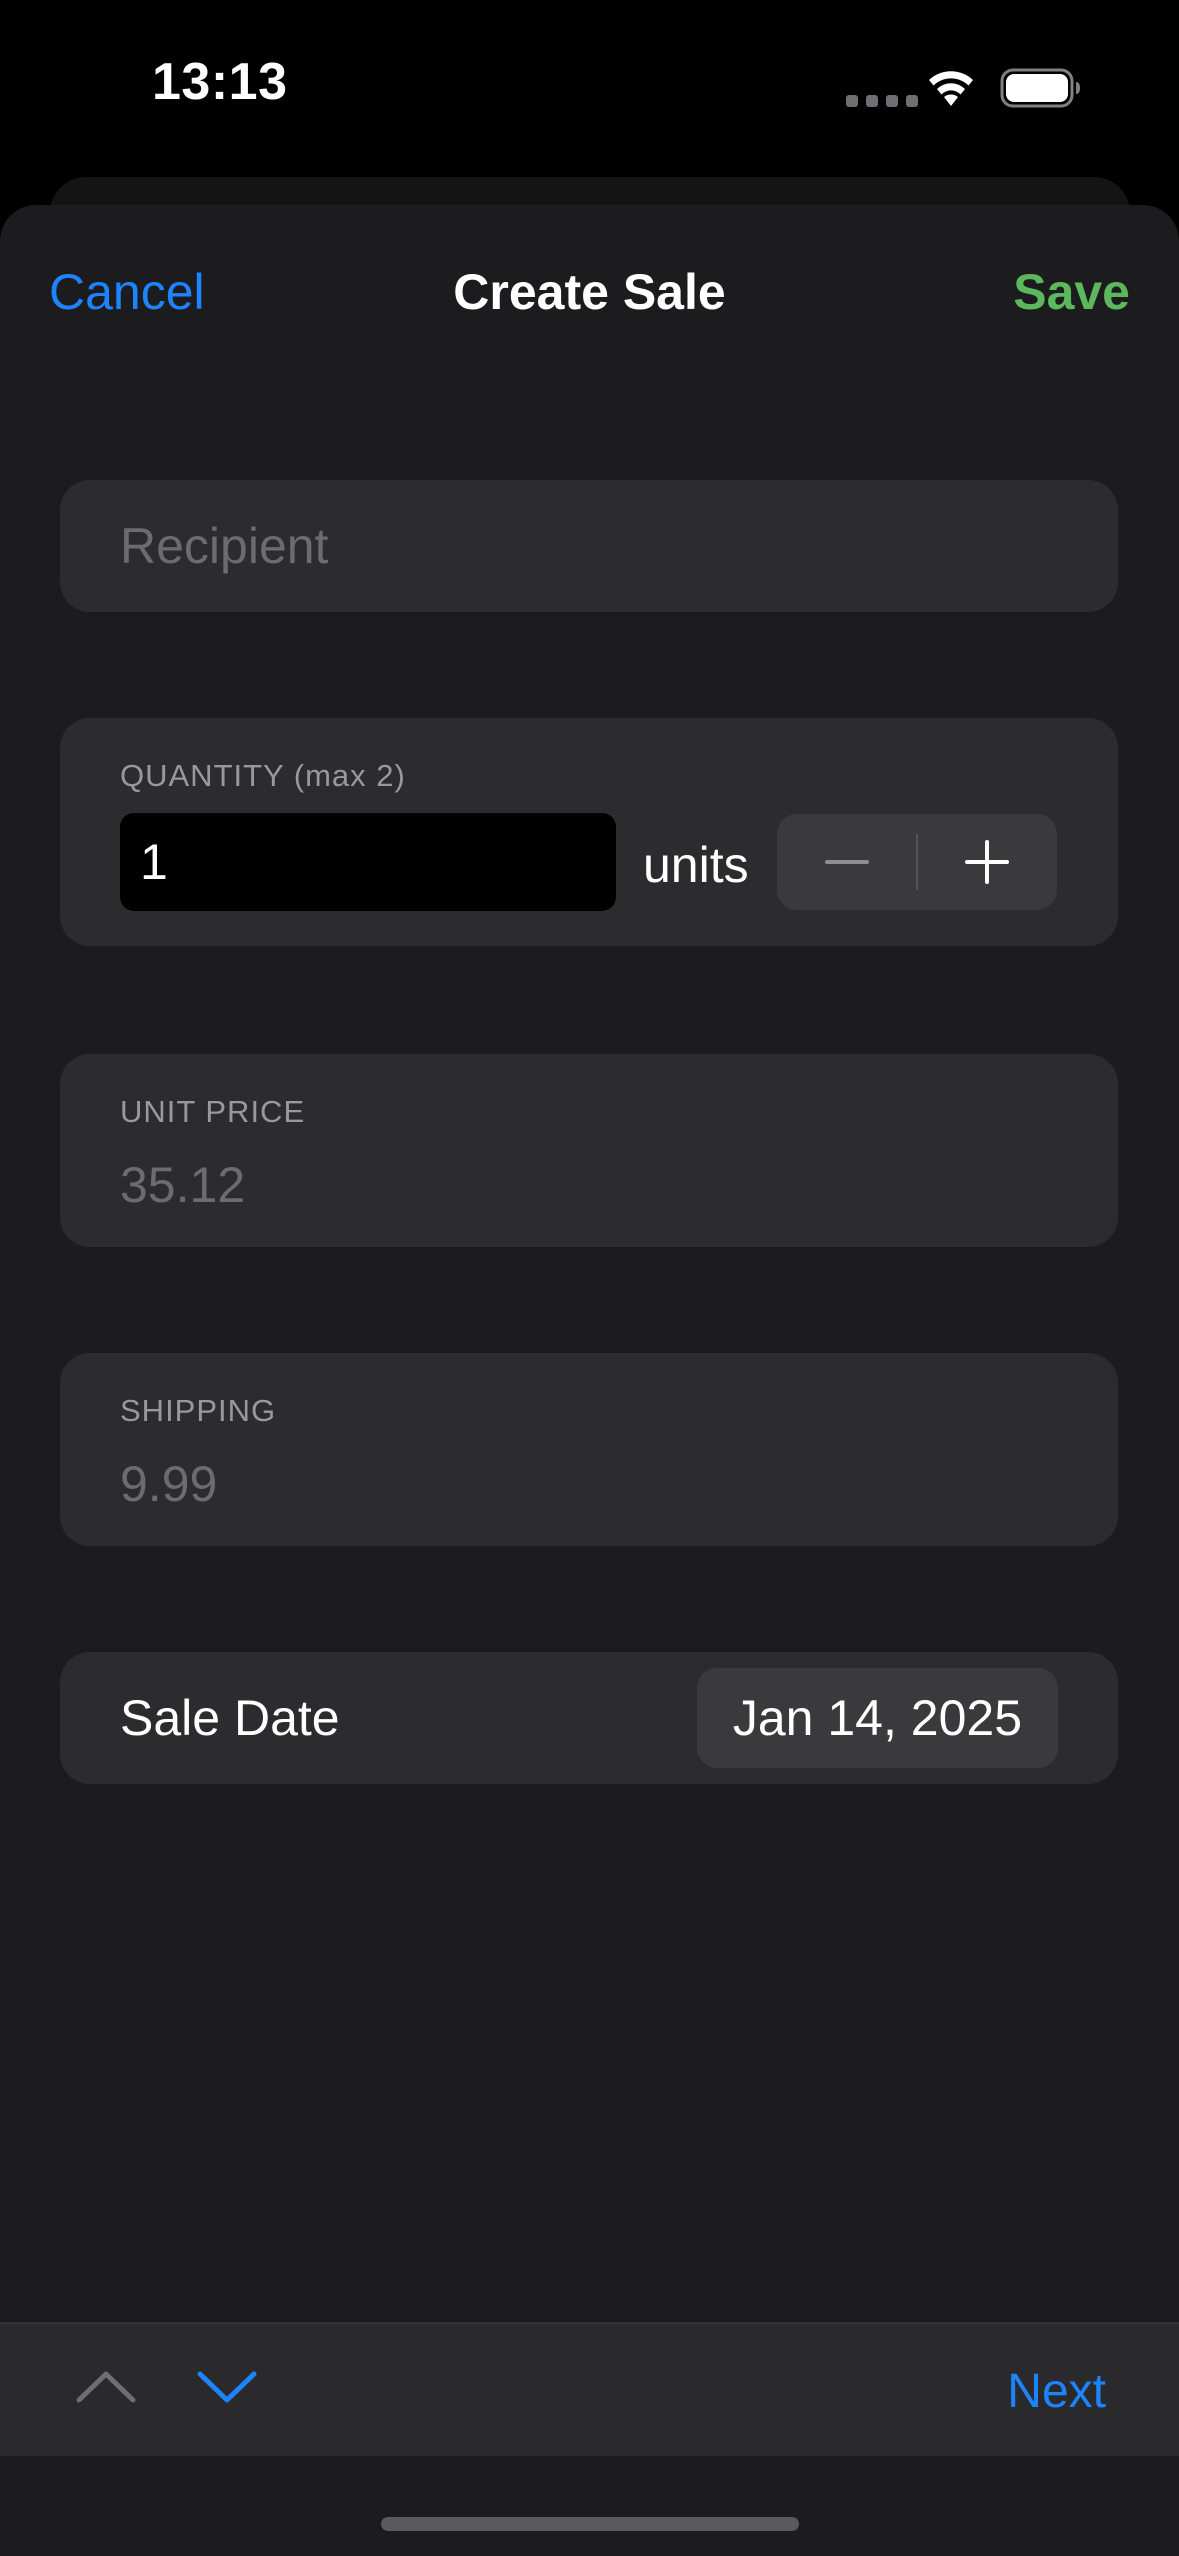 This screenshot has width=1179, height=2556. Describe the element at coordinates (589, 1449) in the screenshot. I see `shipping-card: SHIPPING 9.99` at that location.